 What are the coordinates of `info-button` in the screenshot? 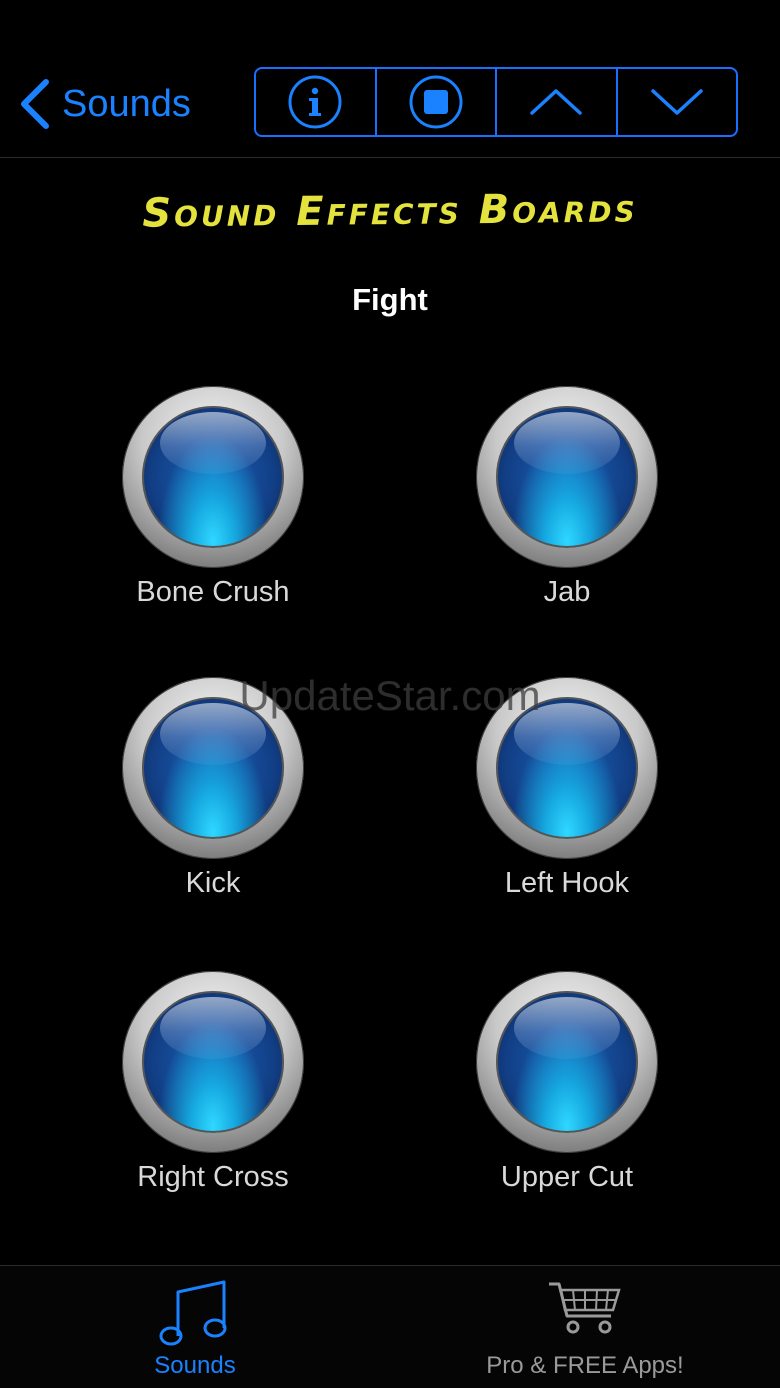 It's located at (315, 102).